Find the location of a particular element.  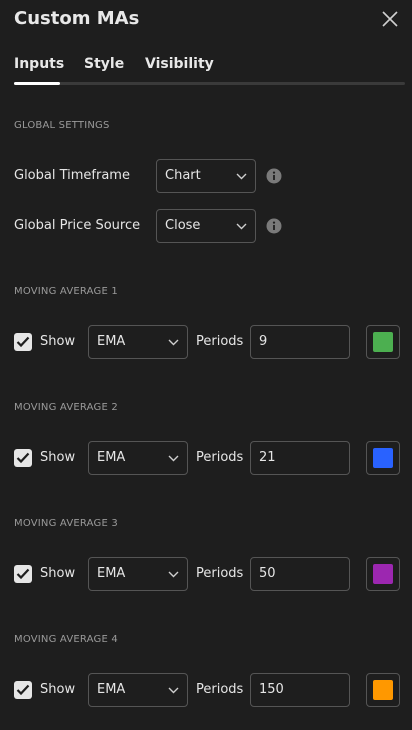

ma4-show-label: Show is located at coordinates (58, 689).